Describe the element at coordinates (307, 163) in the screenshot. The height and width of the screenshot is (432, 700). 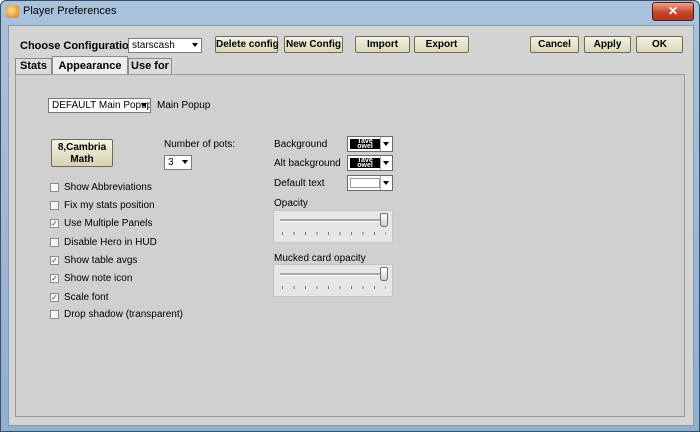
I see `alt-background-label: Alt background` at that location.